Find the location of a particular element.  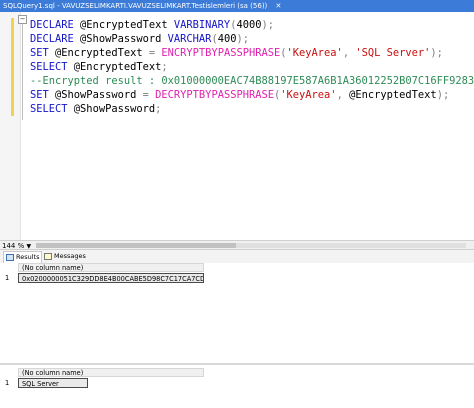

result-cell: SQL Server is located at coordinates (53, 383).